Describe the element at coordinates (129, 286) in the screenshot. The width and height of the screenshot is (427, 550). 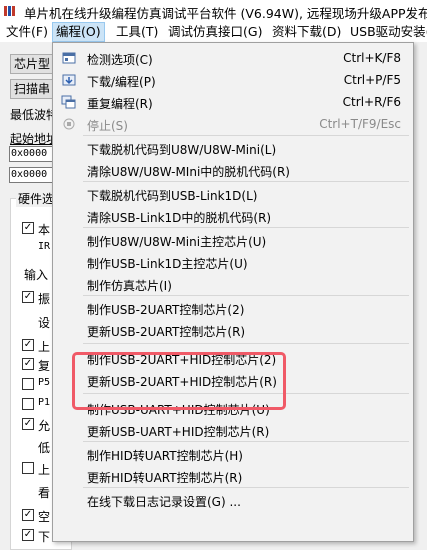
I see `menu-item-label: 制作仿真芯片(I)` at that location.